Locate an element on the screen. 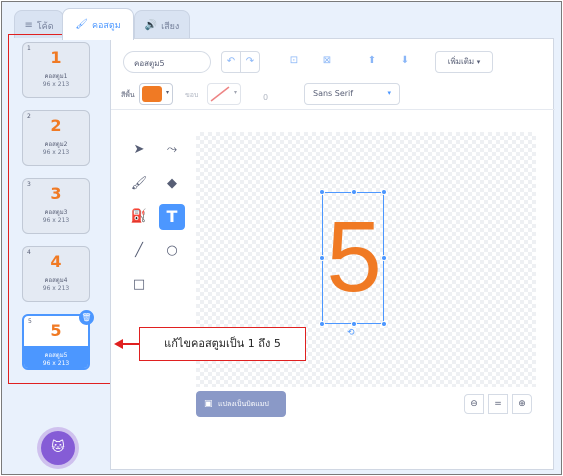 The width and height of the screenshot is (563, 476). redo-button: ↷ is located at coordinates (250, 62).